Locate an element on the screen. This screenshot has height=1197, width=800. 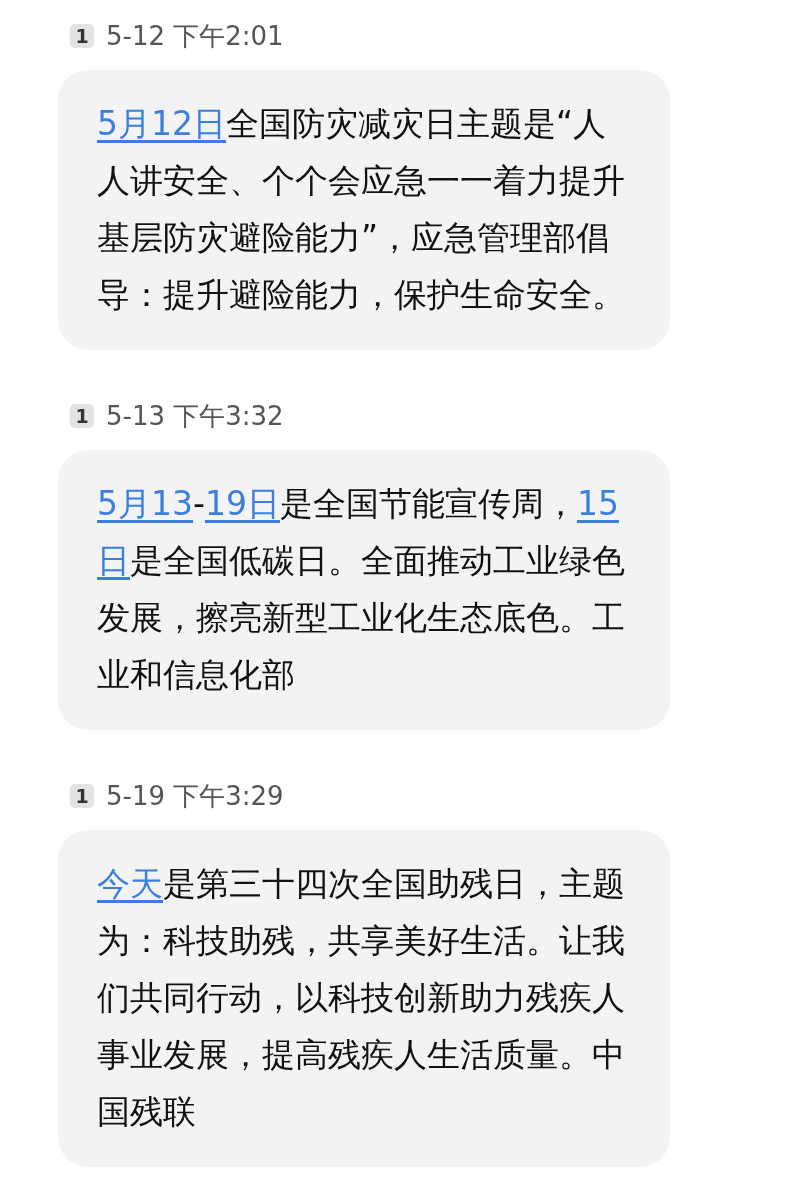
message-text: 5月13-19日是全国节能宣传周，15 日是全国低碳日。全面推动工业绿色发展，擦亮新型工业化生态底色。工业和信息化部 is located at coordinates (361, 589).